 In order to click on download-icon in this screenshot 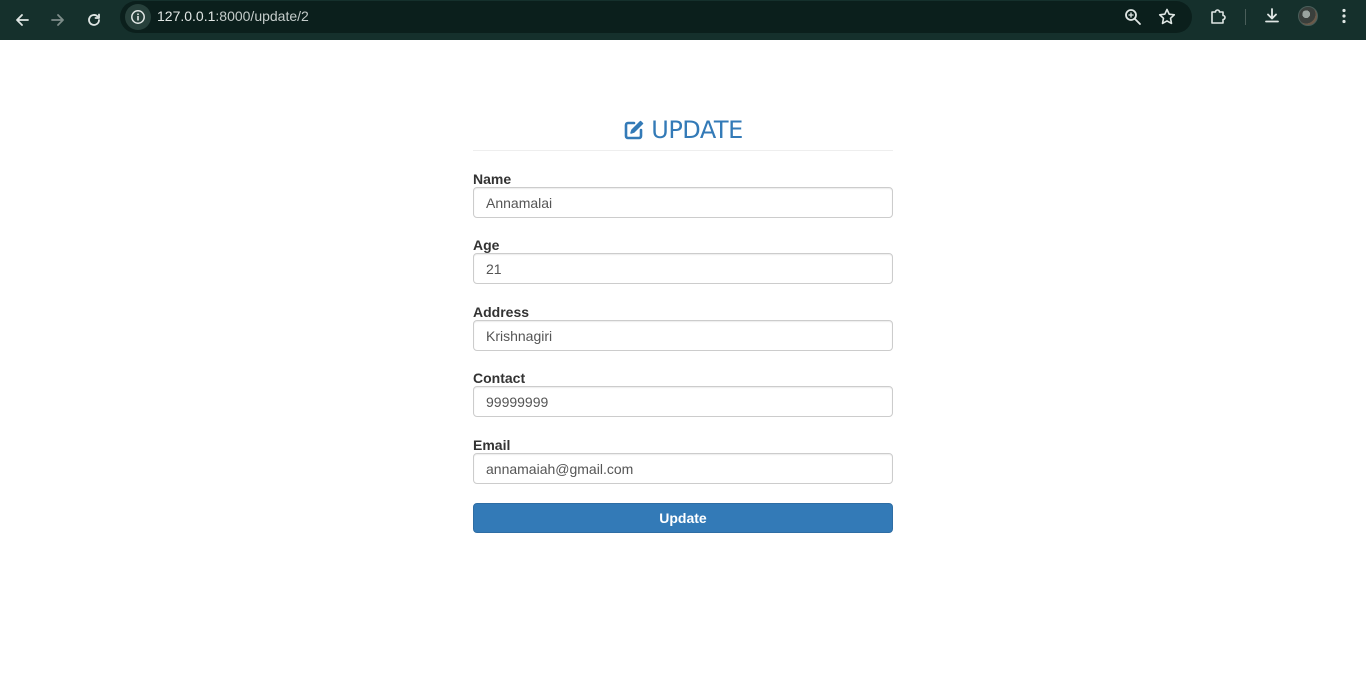, I will do `click(1272, 15)`.